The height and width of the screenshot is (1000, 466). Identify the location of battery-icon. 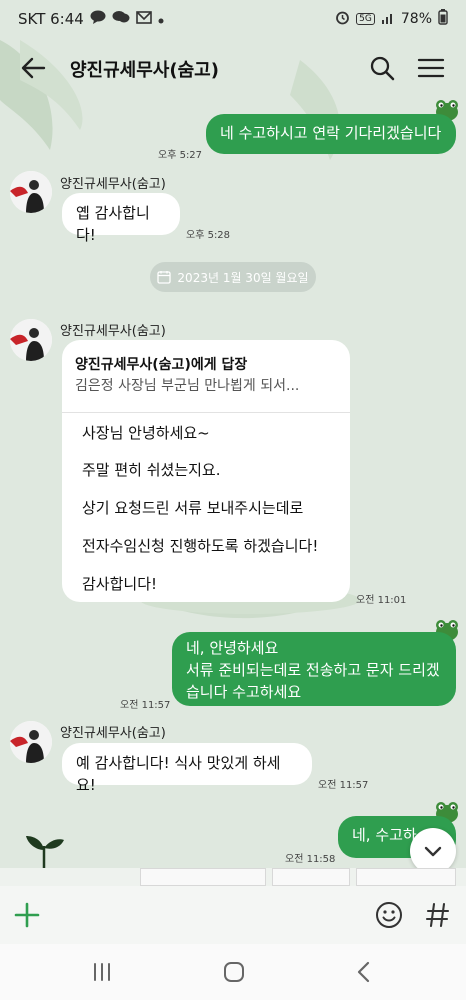
(443, 19).